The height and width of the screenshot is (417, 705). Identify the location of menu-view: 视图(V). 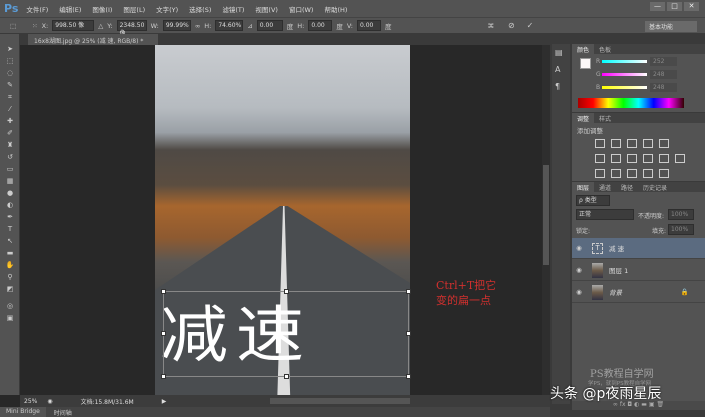
(266, 9).